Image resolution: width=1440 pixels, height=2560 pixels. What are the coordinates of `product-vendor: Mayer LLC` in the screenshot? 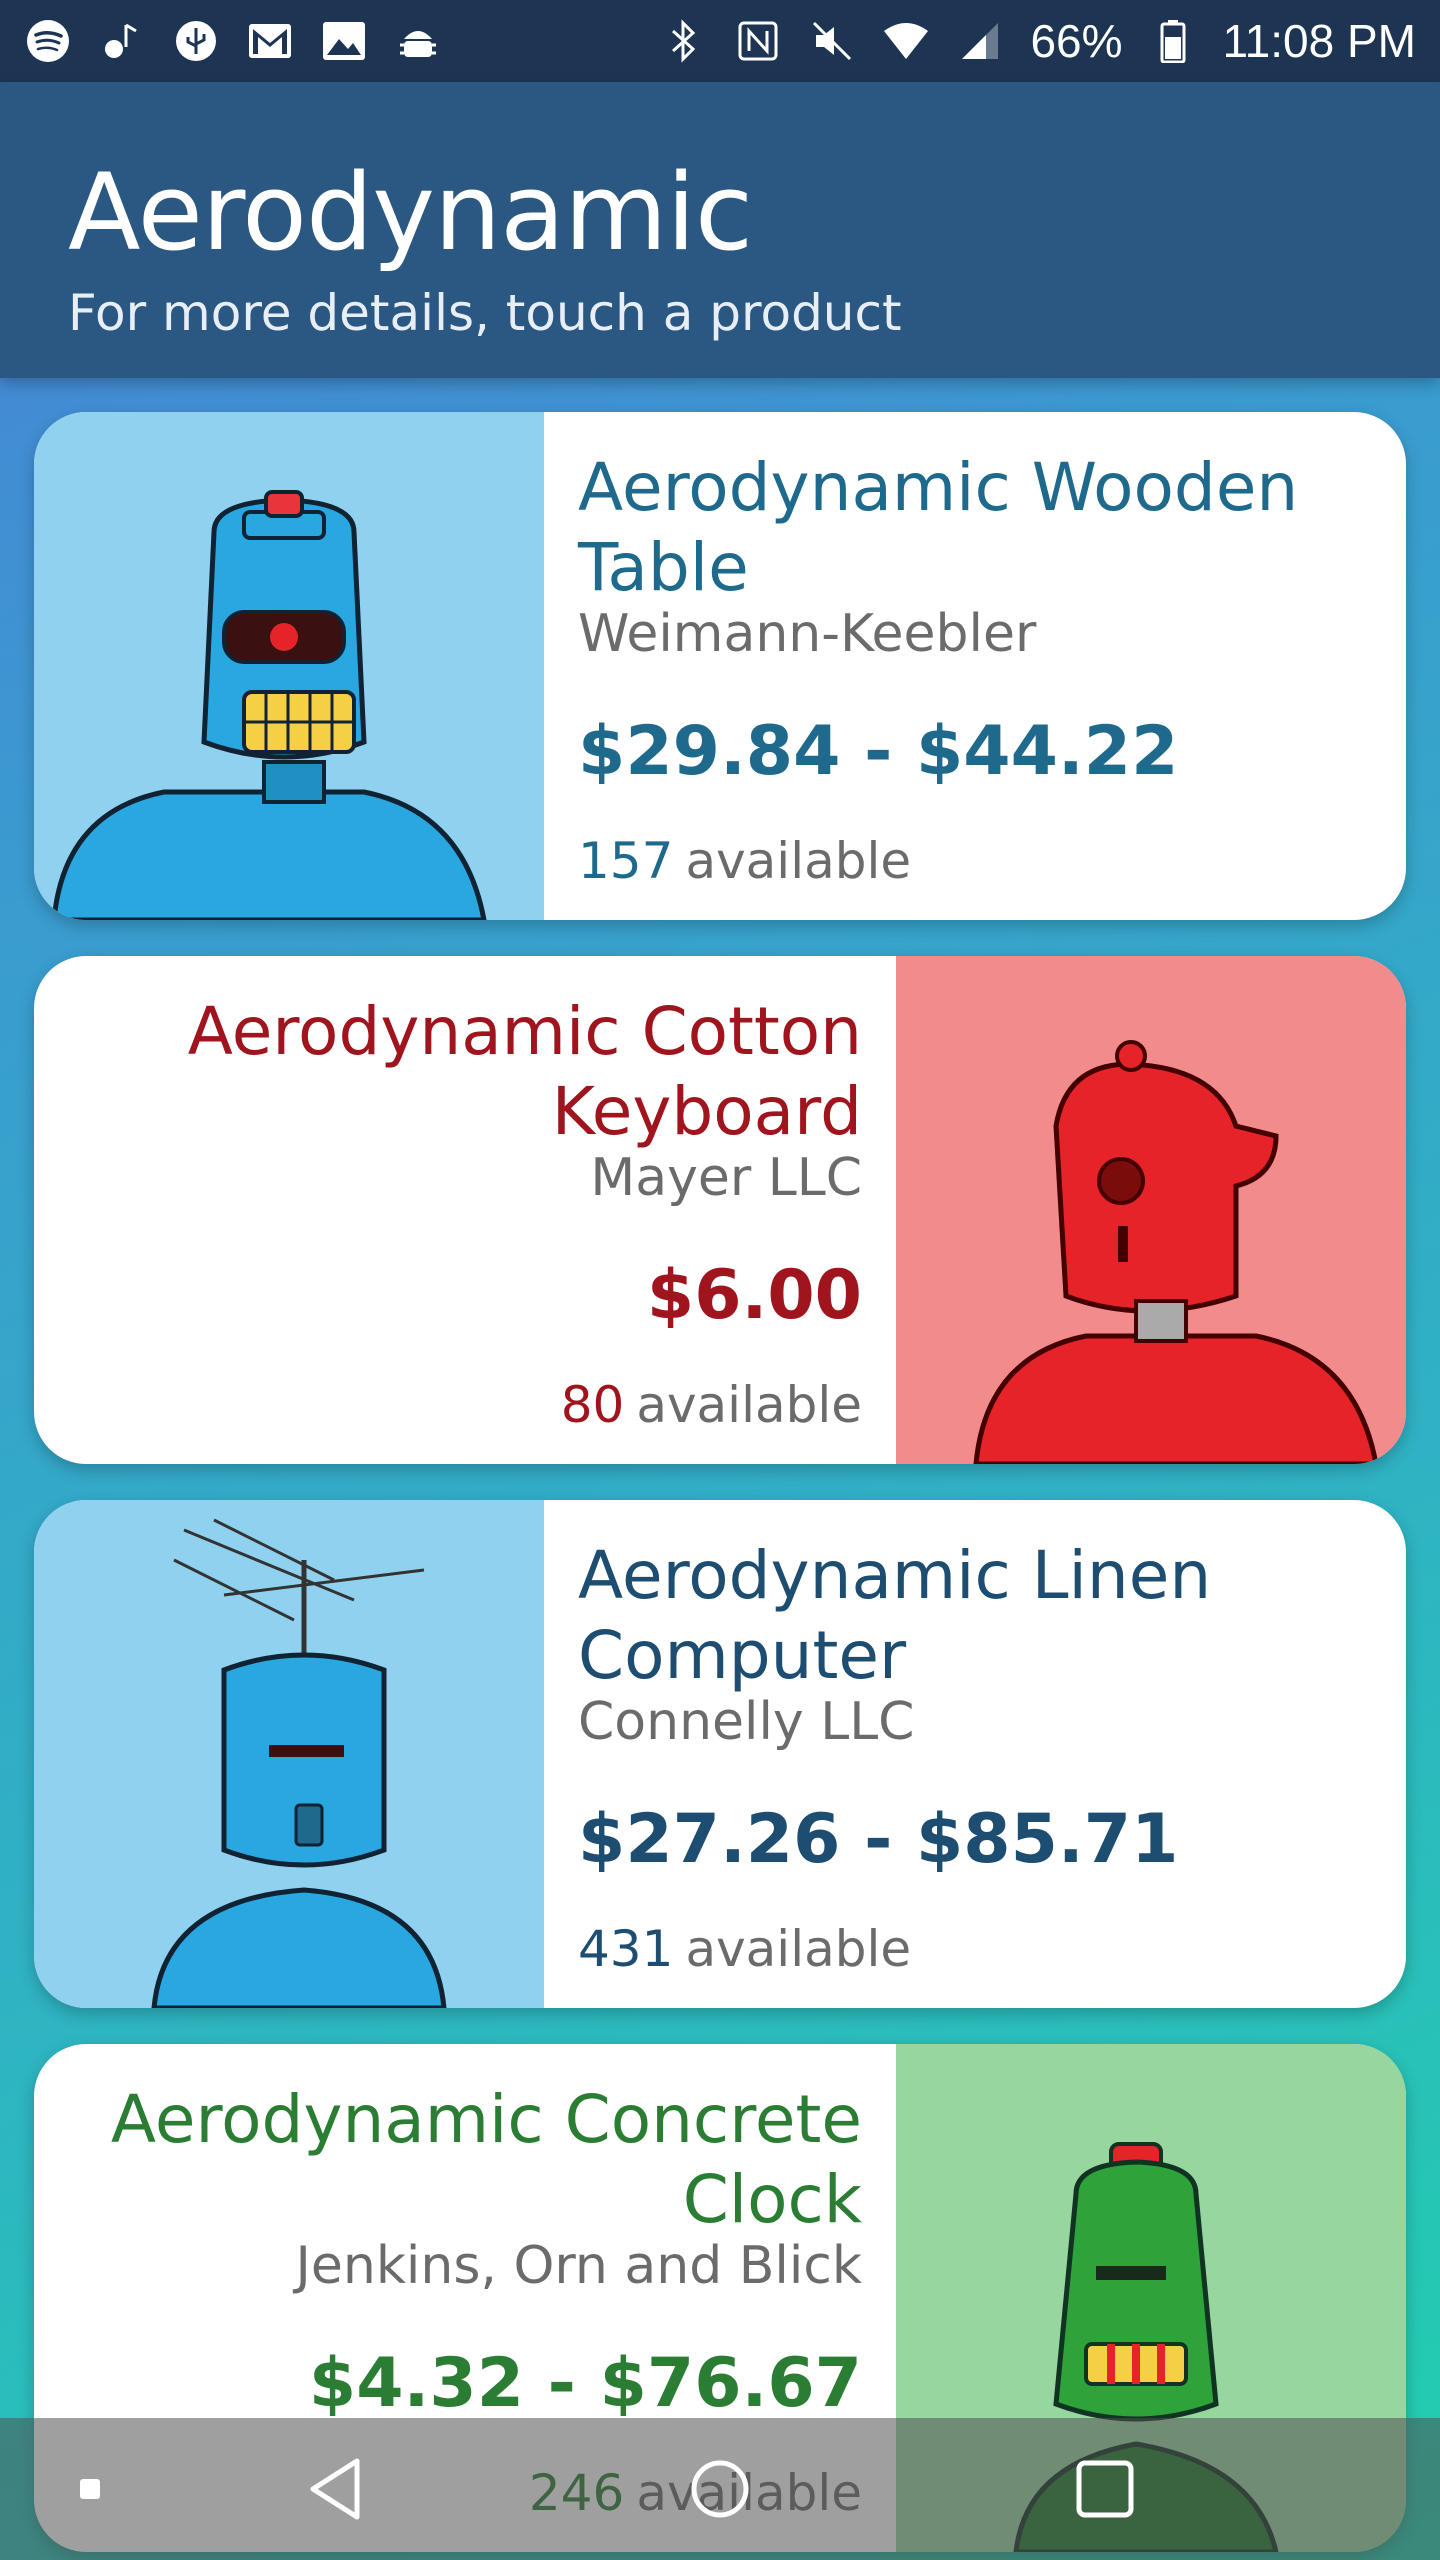 It's located at (726, 1178).